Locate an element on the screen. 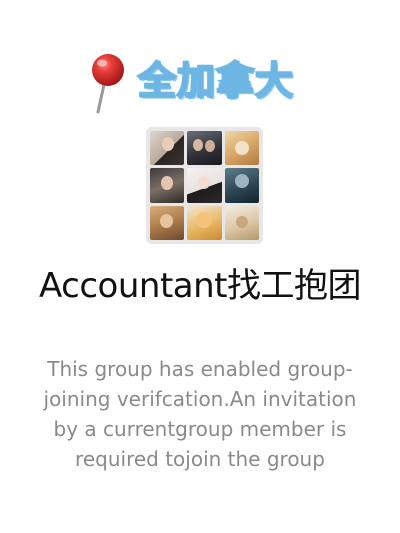 This screenshot has width=400, height=533. group-avatar is located at coordinates (204, 185).